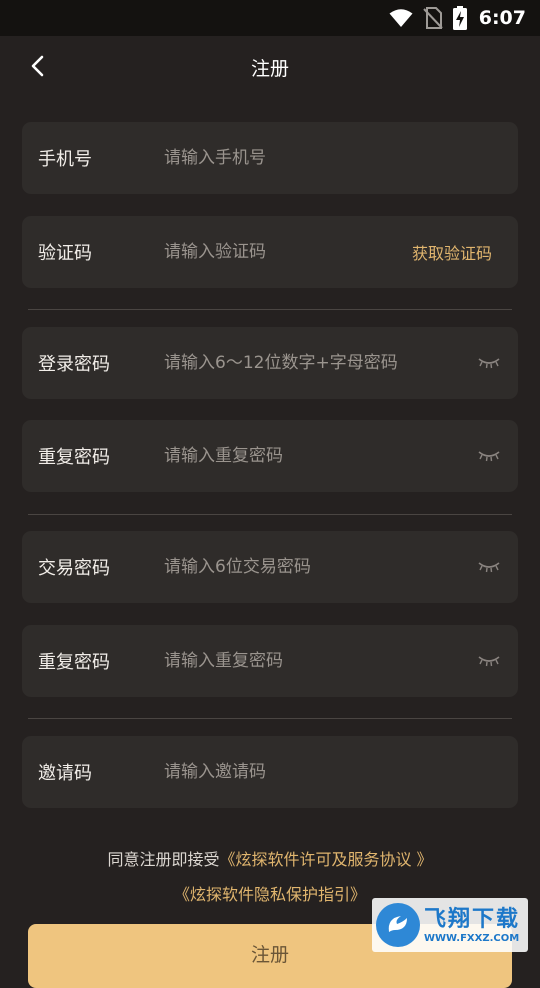 Image resolution: width=540 pixels, height=988 pixels. I want to click on login-password-input, so click(320, 363).